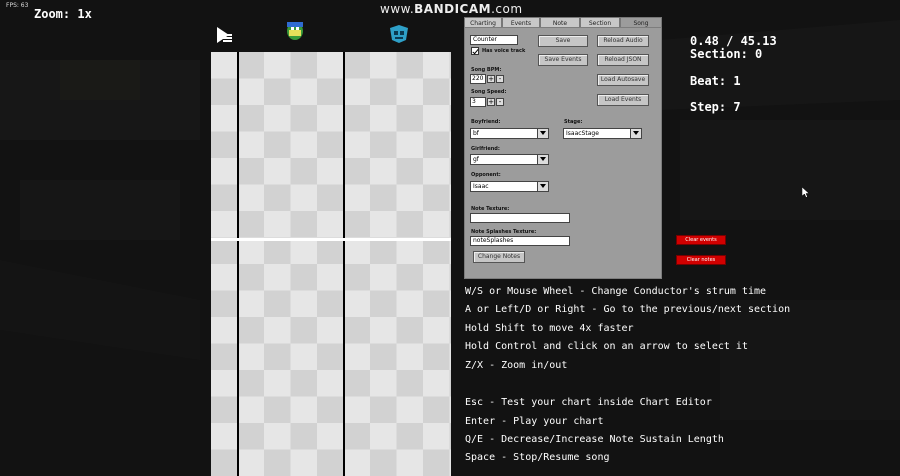 This screenshot has height=476, width=900. Describe the element at coordinates (635, 133) in the screenshot. I see `stage-dropdown-chevron-icon` at that location.